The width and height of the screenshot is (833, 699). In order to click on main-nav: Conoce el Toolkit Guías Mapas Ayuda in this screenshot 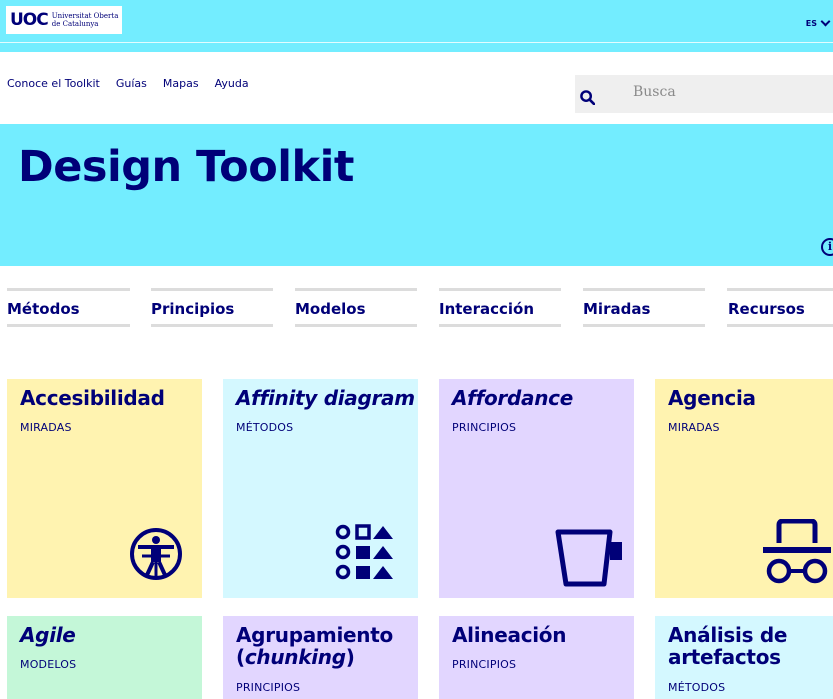, I will do `click(128, 83)`.